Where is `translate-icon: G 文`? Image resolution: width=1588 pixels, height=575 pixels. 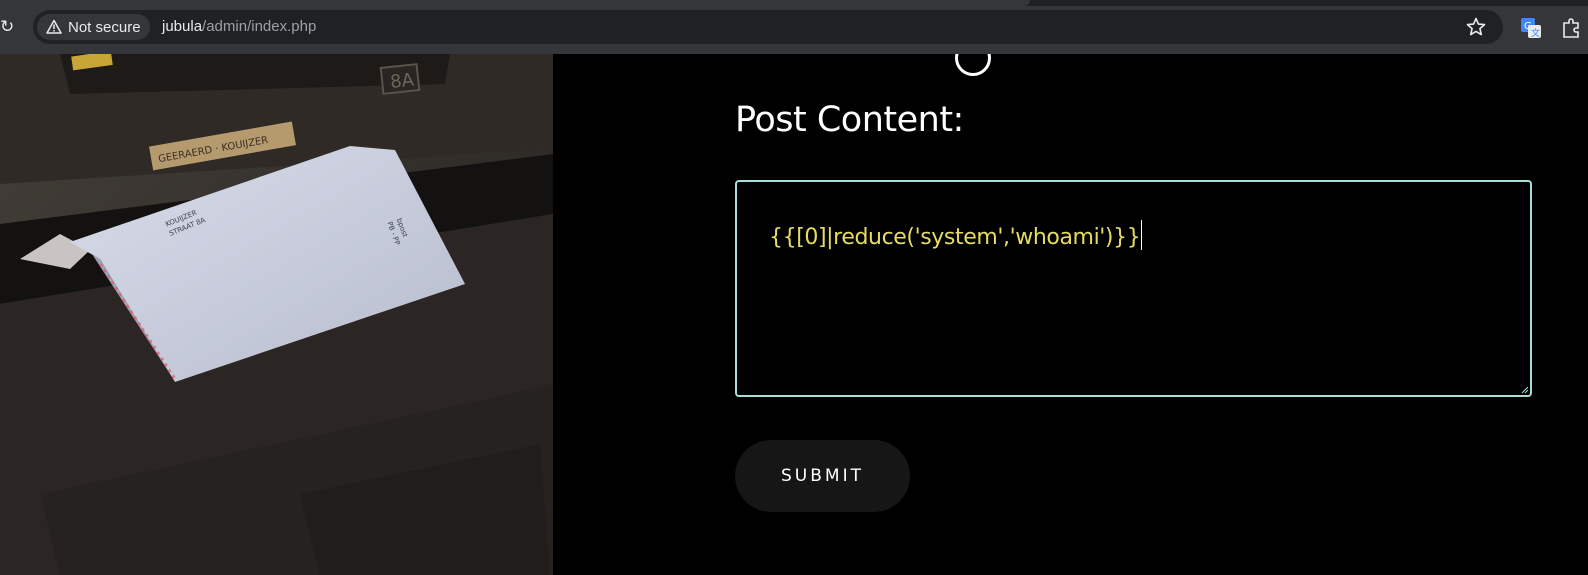
translate-icon: G 文 is located at coordinates (1531, 28).